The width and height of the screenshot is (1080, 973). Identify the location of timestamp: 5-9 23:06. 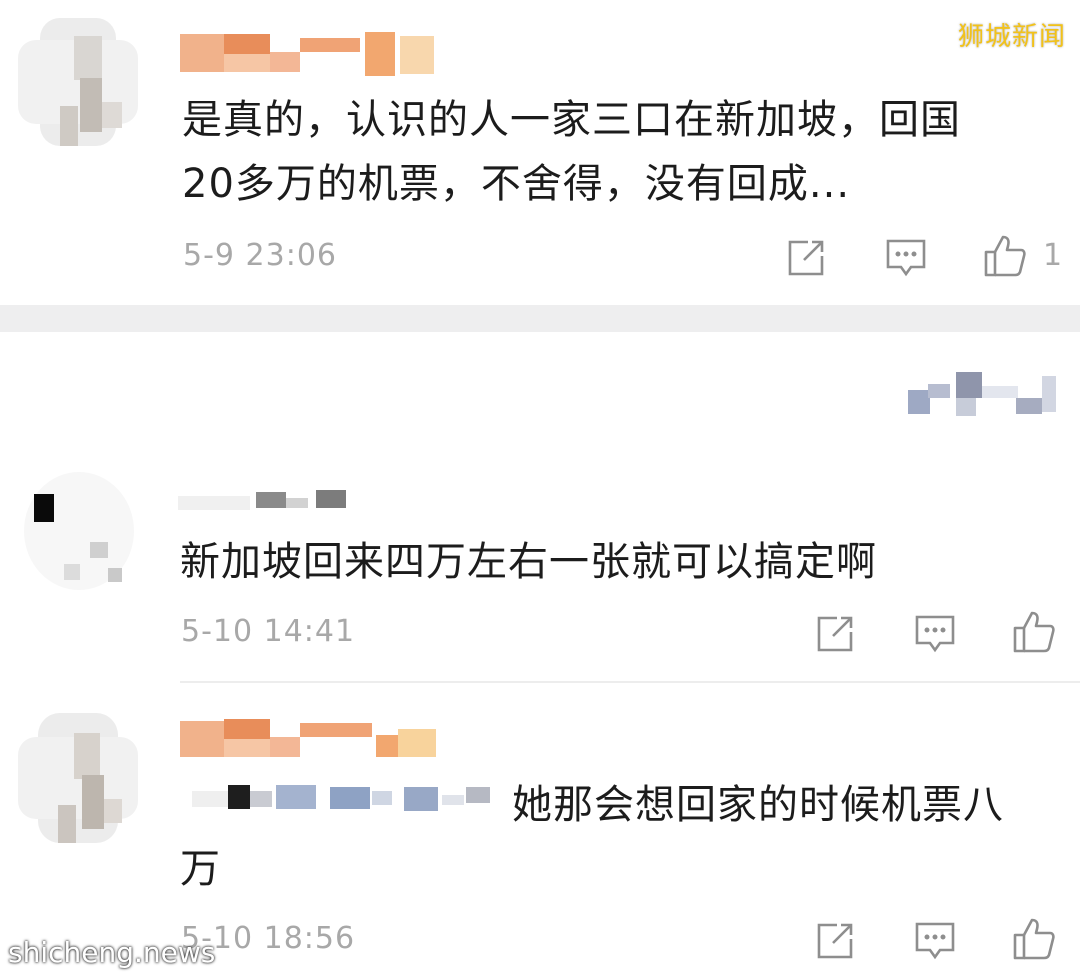
(260, 255).